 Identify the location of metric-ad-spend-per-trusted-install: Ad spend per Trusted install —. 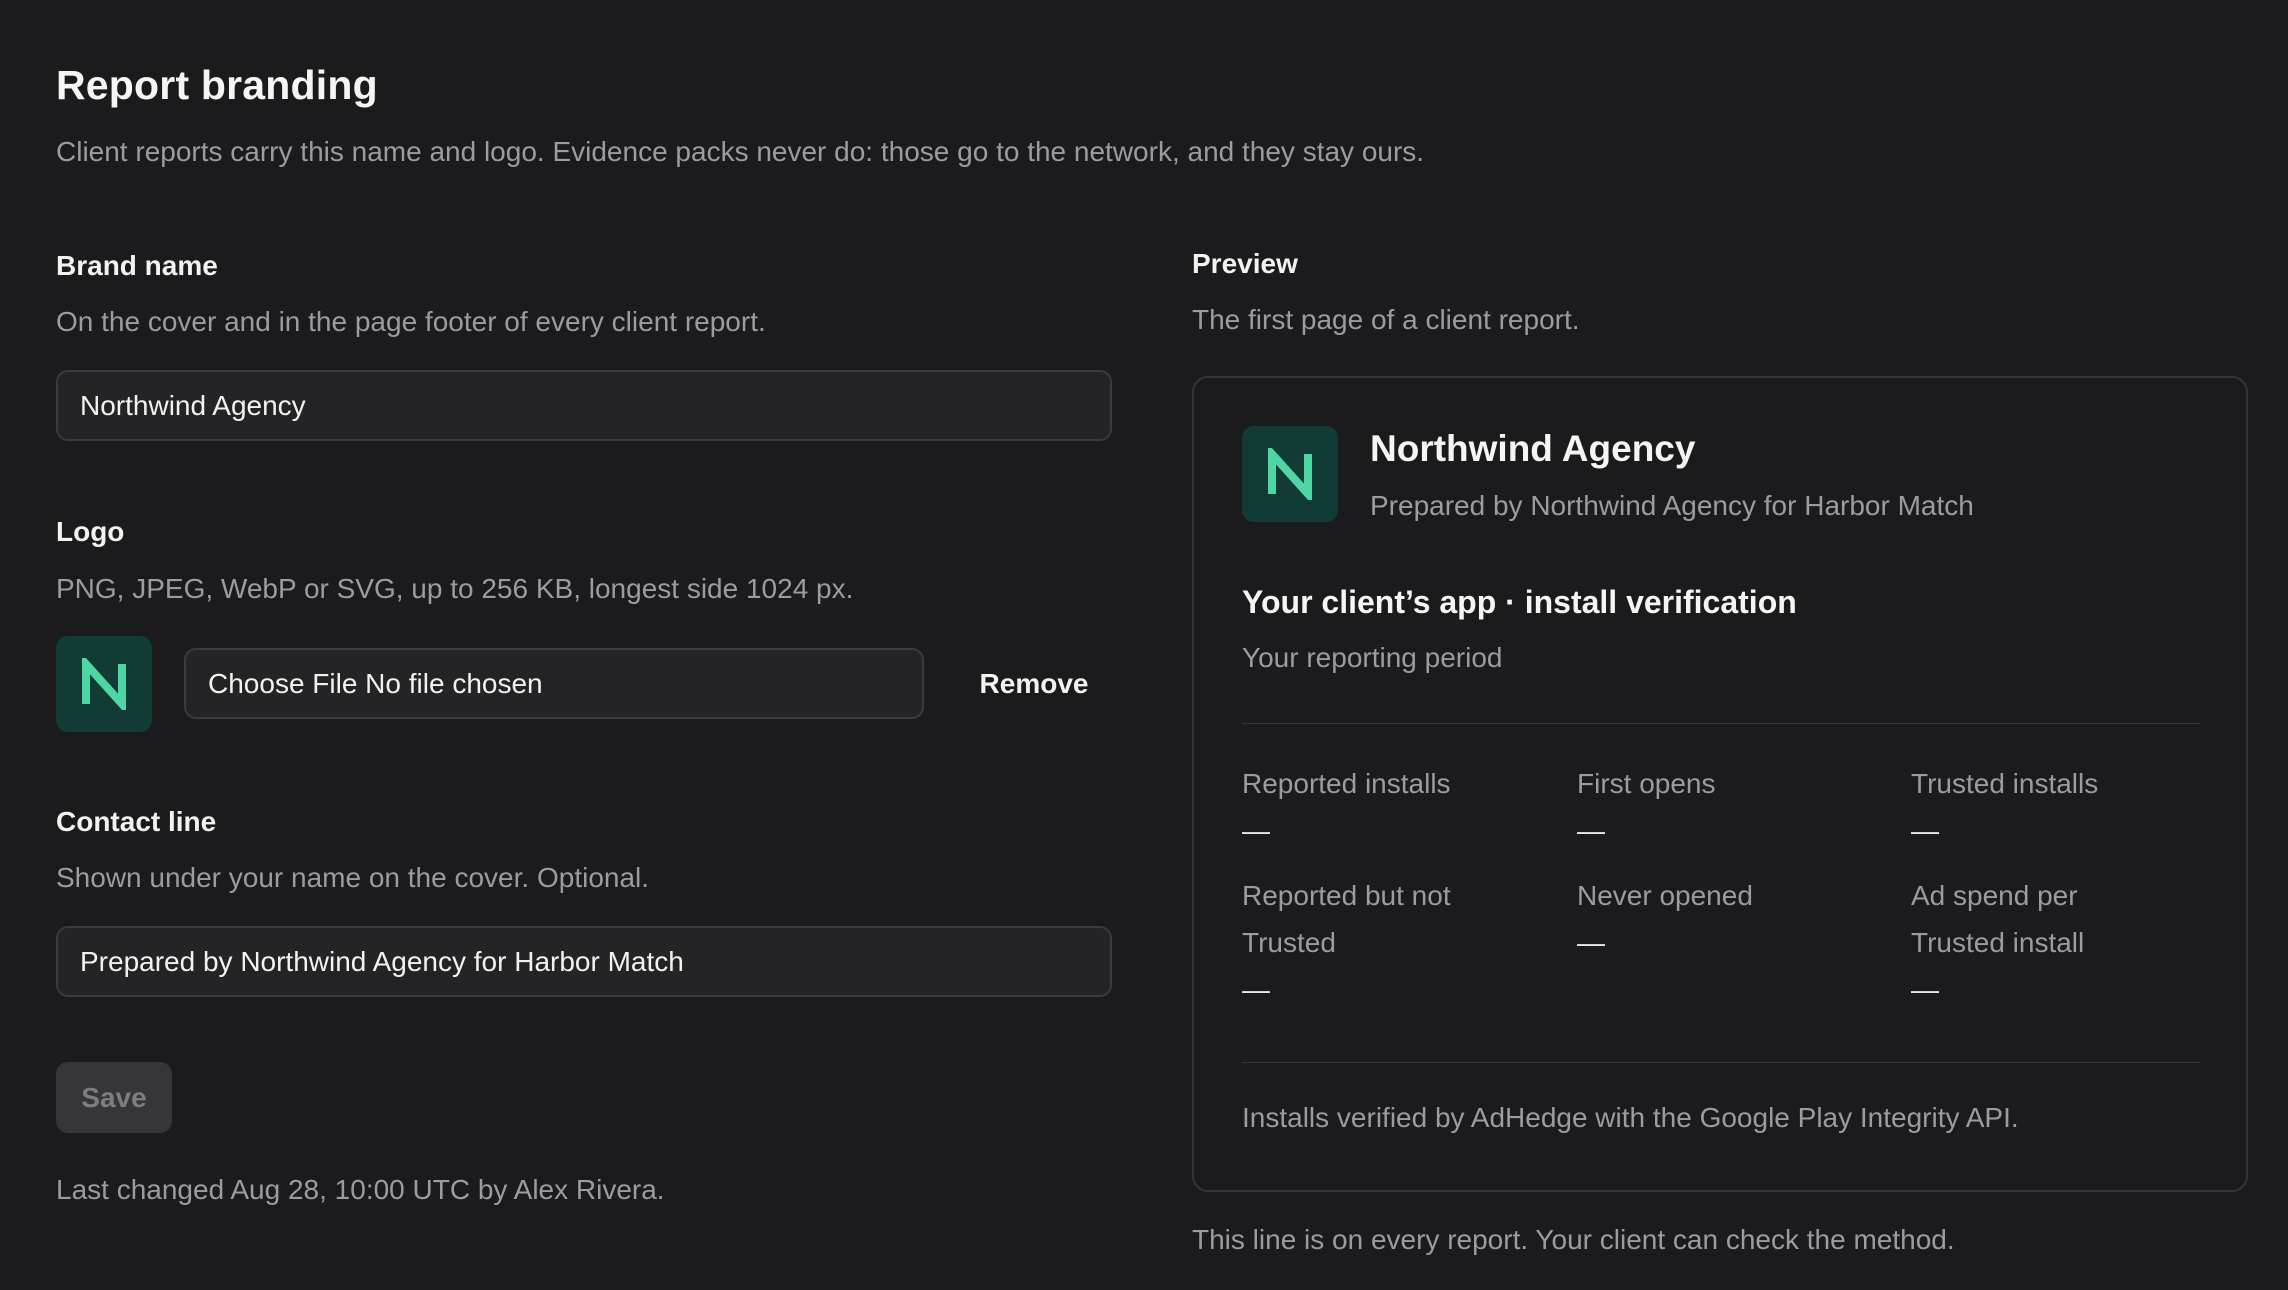
(2031, 943).